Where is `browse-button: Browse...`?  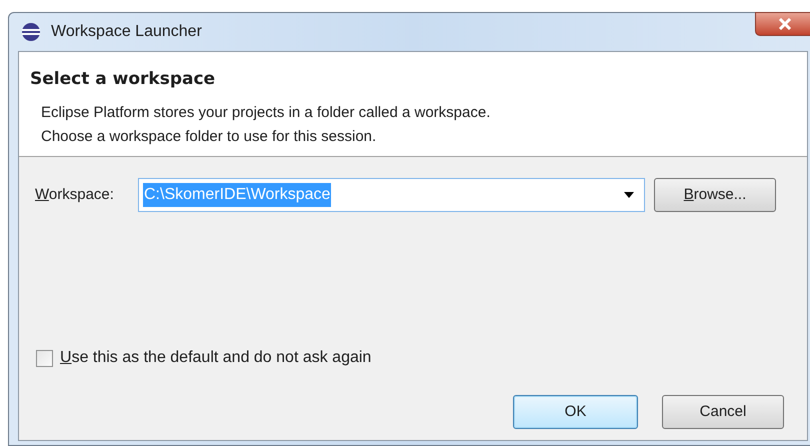
browse-button: Browse... is located at coordinates (715, 195).